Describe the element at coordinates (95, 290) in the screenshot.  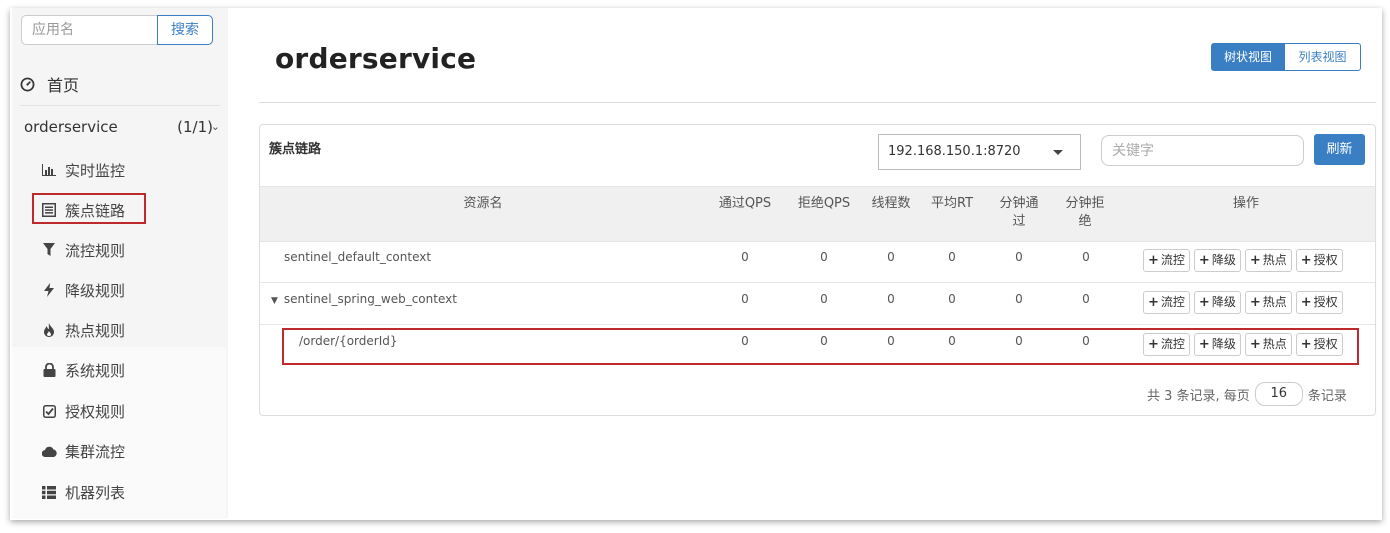
I see `sidebar-item-label: 降级规则` at that location.